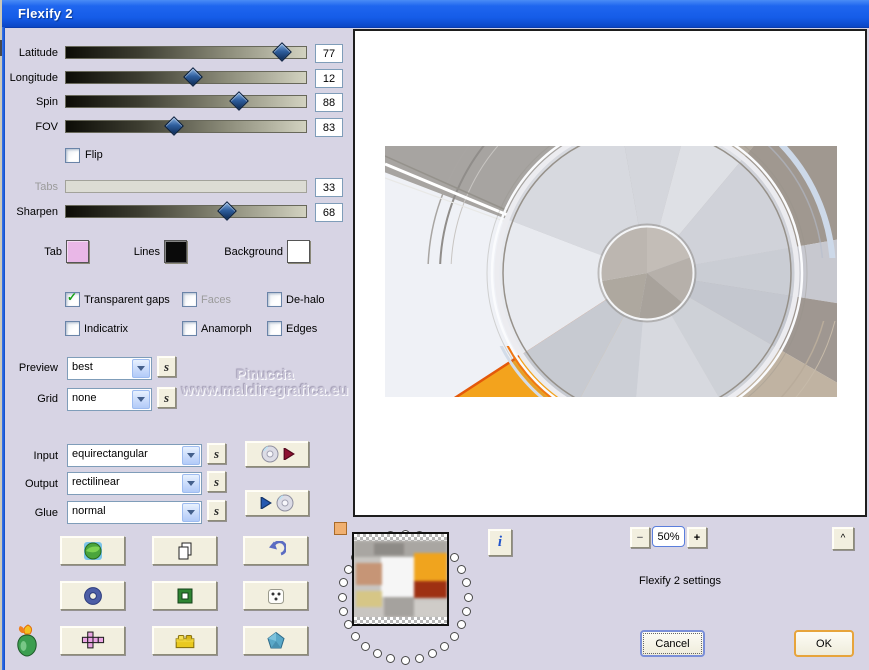 Image resolution: width=869 pixels, height=670 pixels. Describe the element at coordinates (340, 528) in the screenshot. I see `preset-current-marker` at that location.